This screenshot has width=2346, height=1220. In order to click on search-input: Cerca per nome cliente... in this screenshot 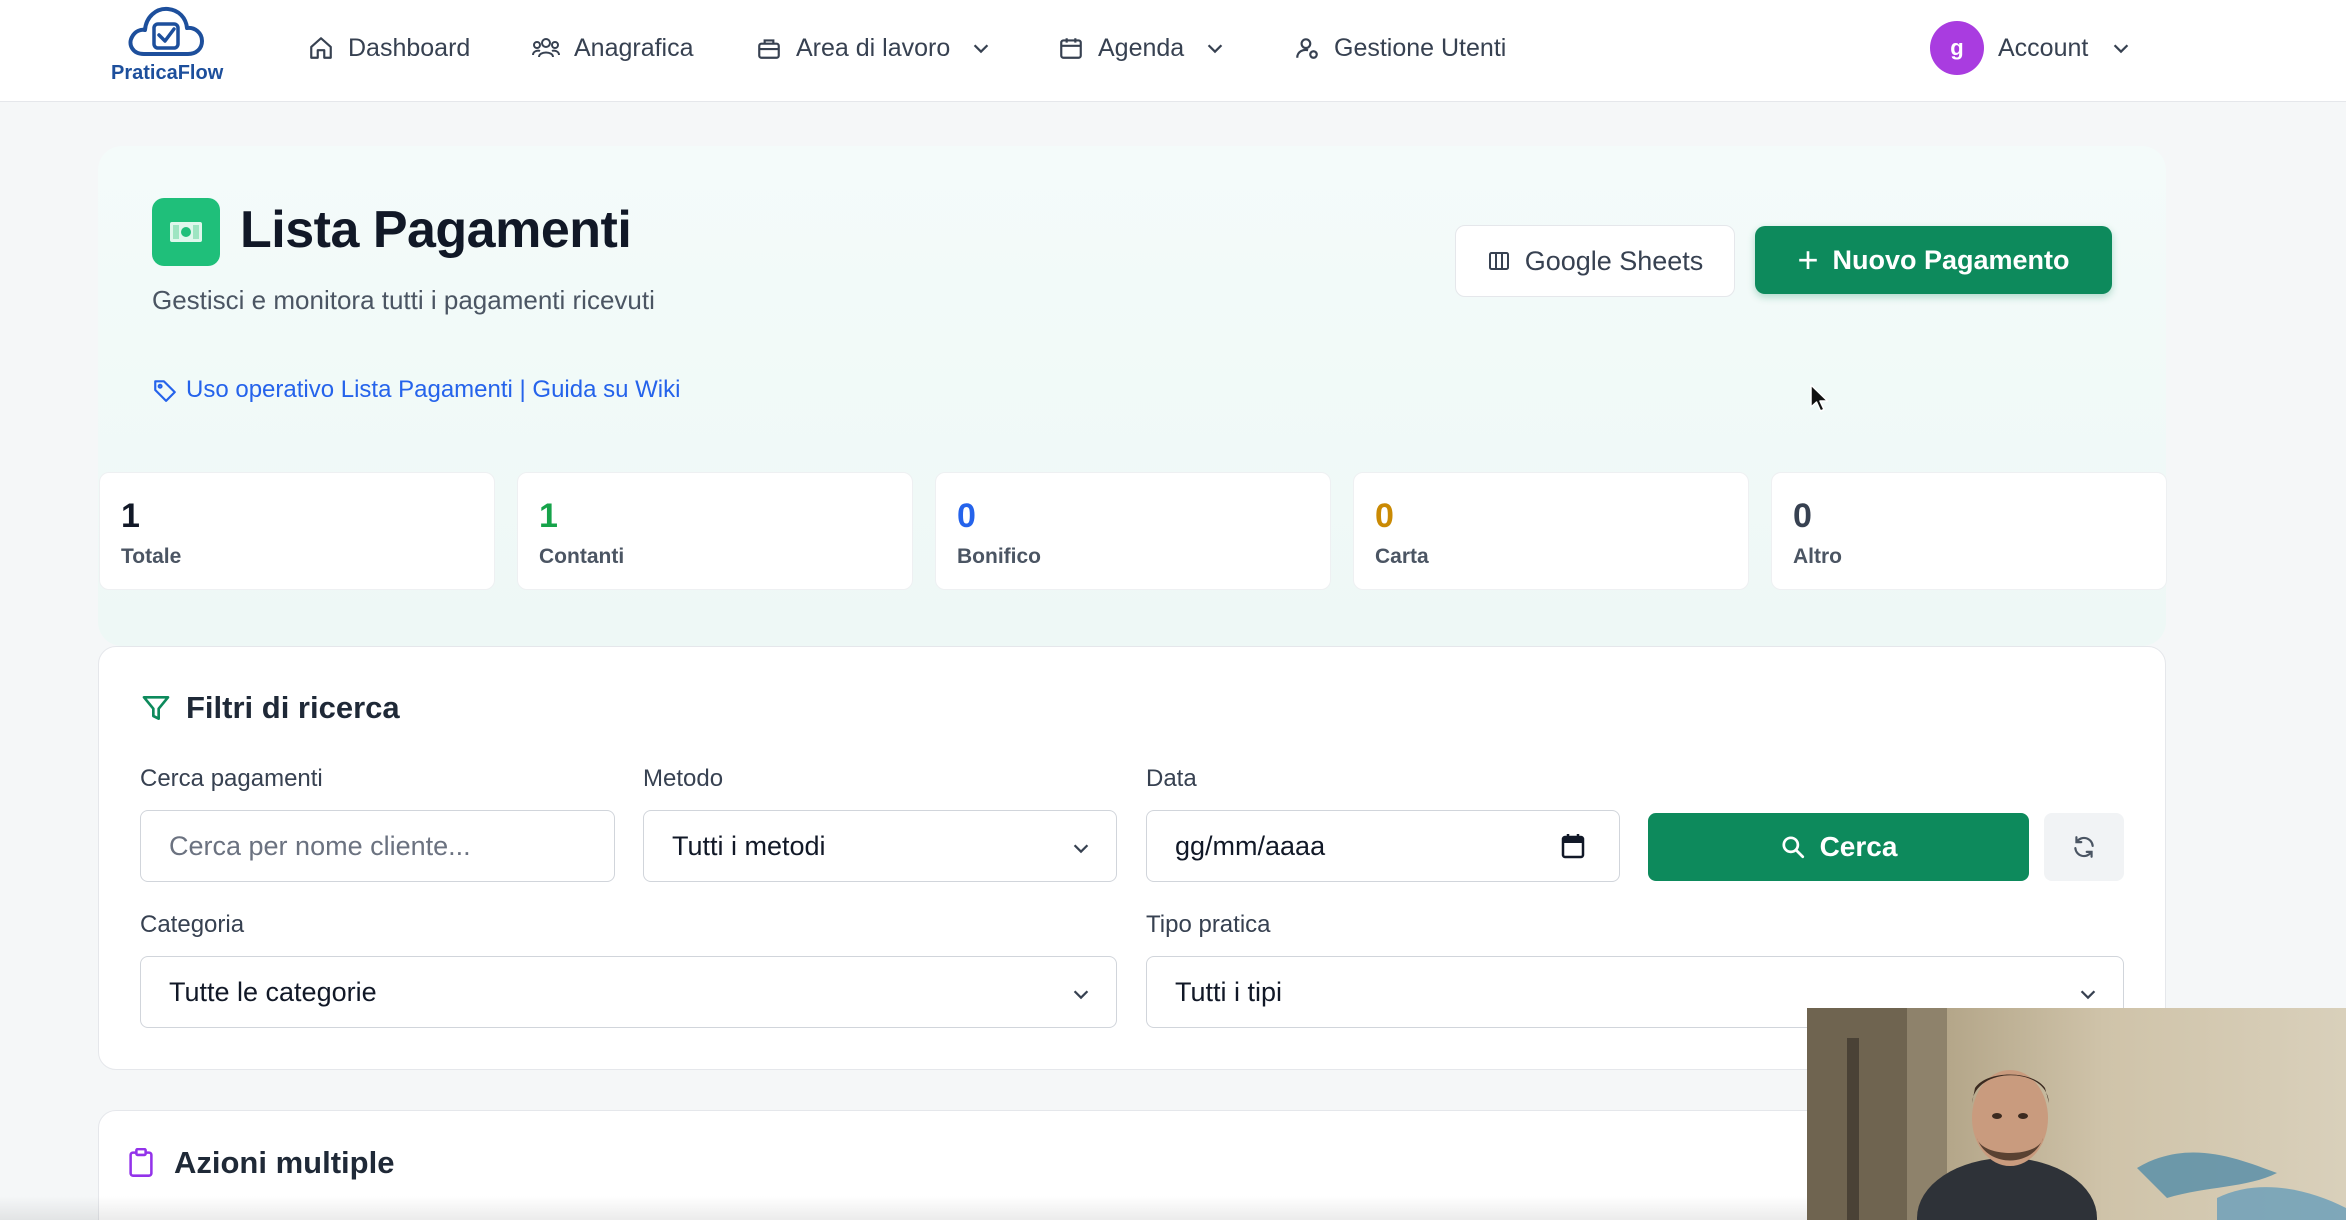, I will do `click(377, 846)`.